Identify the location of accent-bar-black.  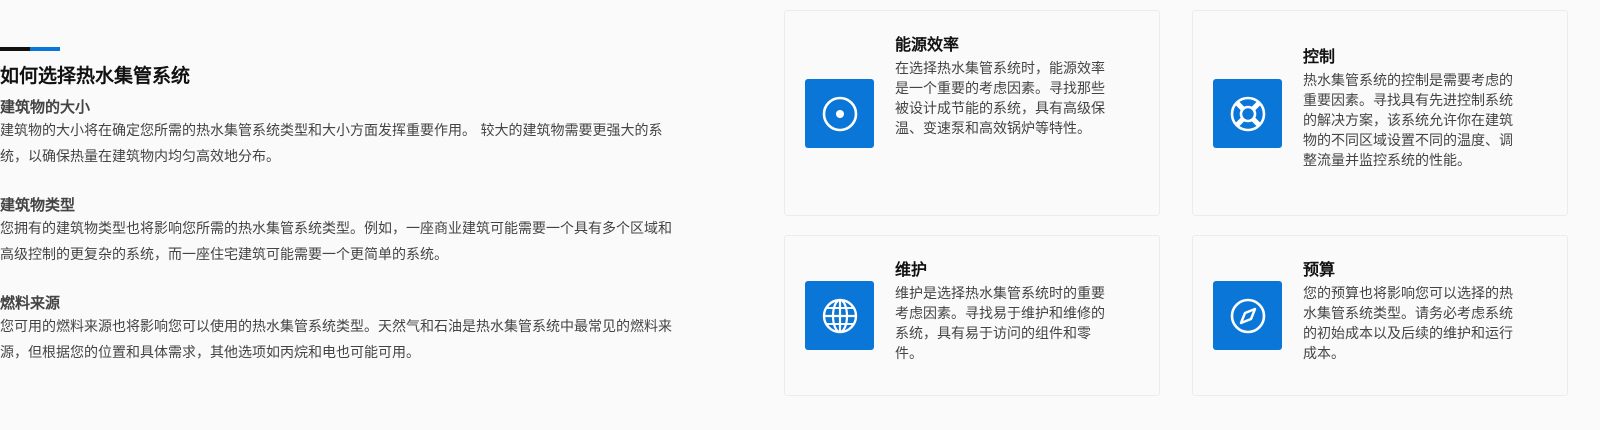
(15, 49).